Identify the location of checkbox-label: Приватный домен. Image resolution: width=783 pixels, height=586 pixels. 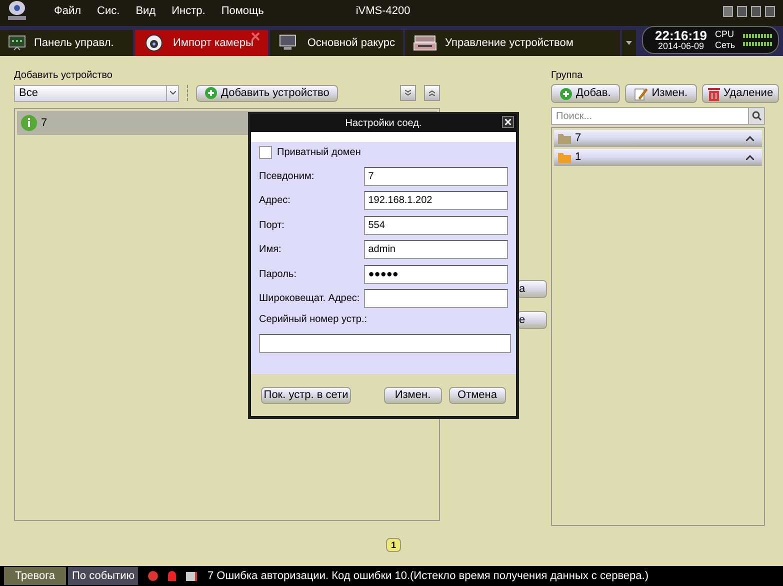
(319, 153).